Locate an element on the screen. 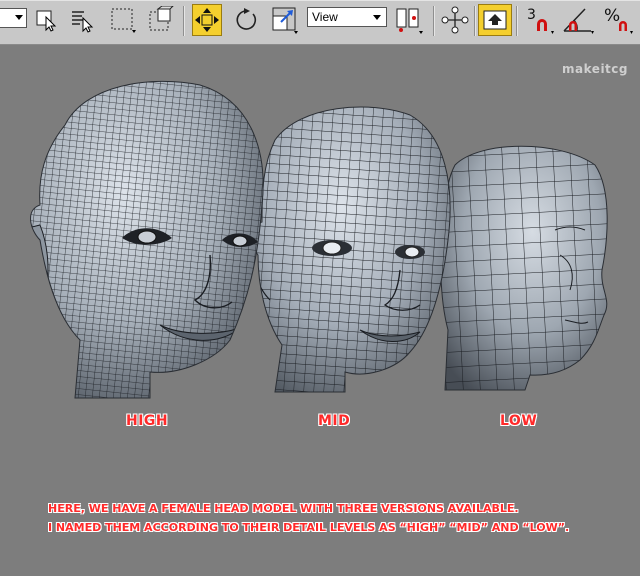  percent-snap-icon: % is located at coordinates (618, 20).